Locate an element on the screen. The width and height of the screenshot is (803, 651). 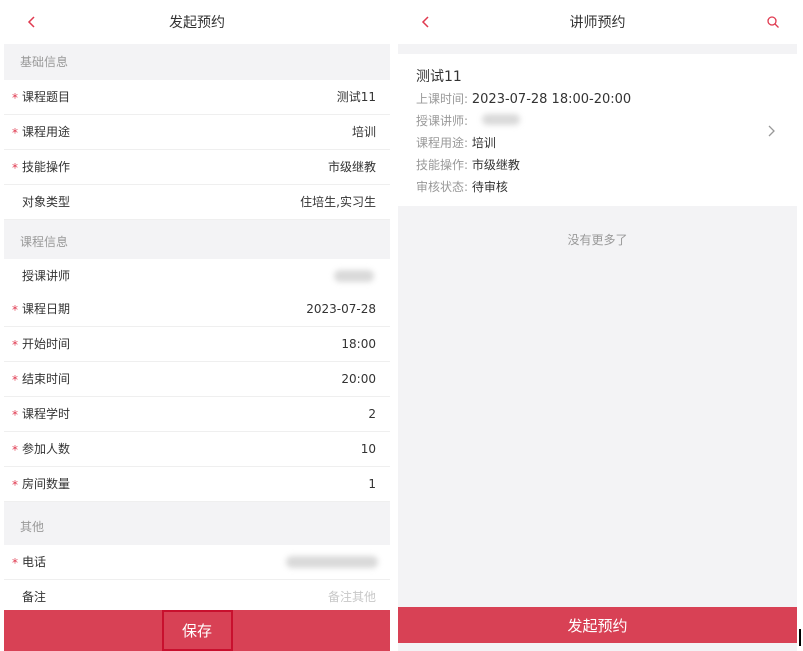
purpose-label: 课程用途: is located at coordinates (442, 143).